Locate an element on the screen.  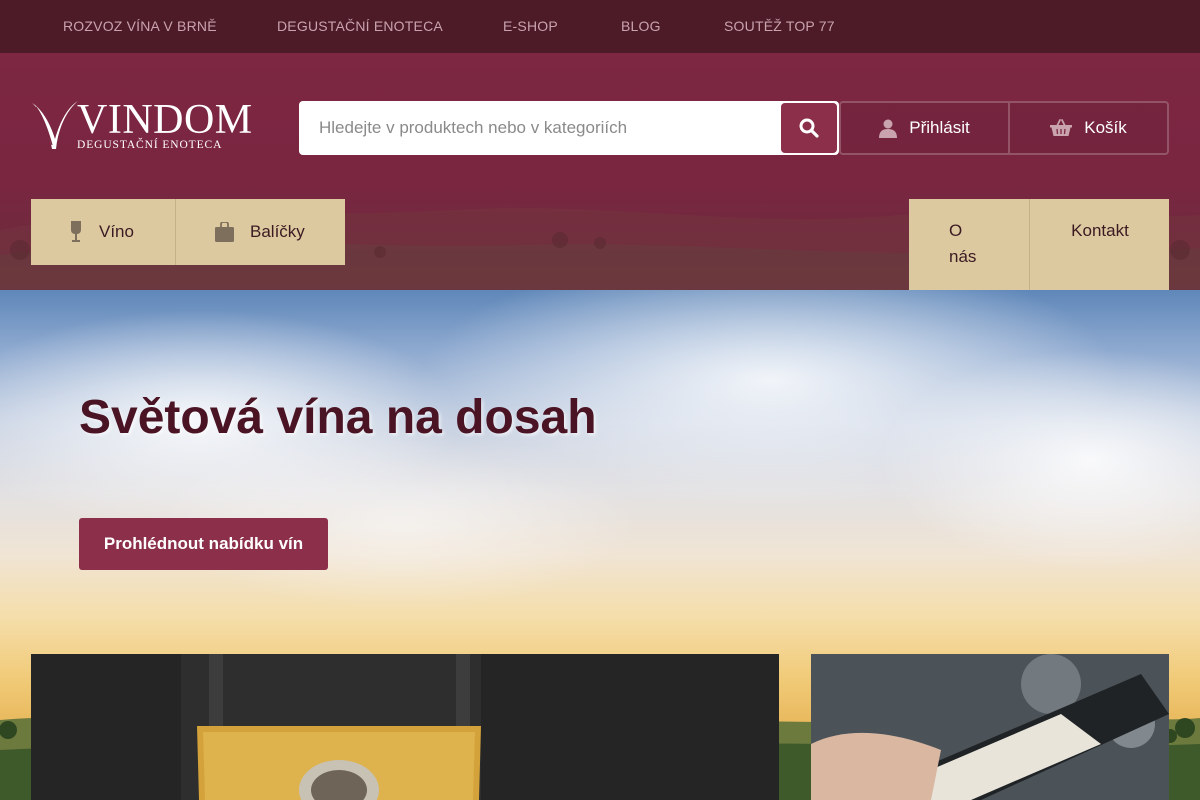
search-bar is located at coordinates (569, 128).